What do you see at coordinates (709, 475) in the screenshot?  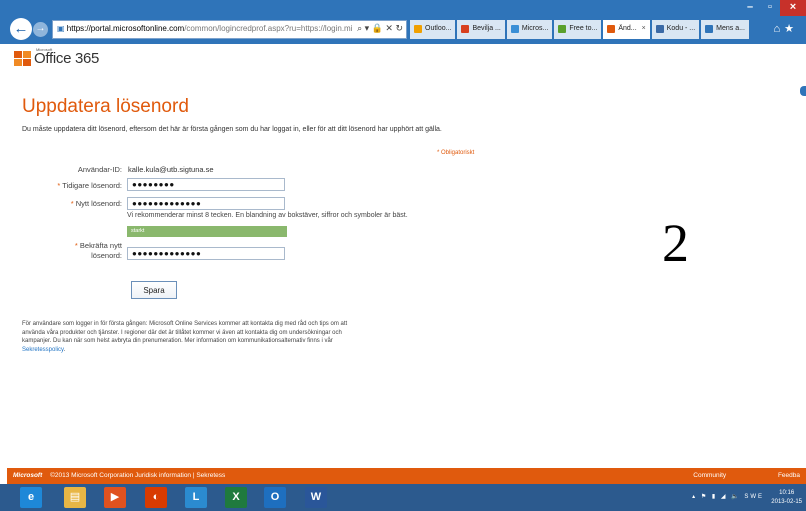 I see `community-link: Community` at bounding box center [709, 475].